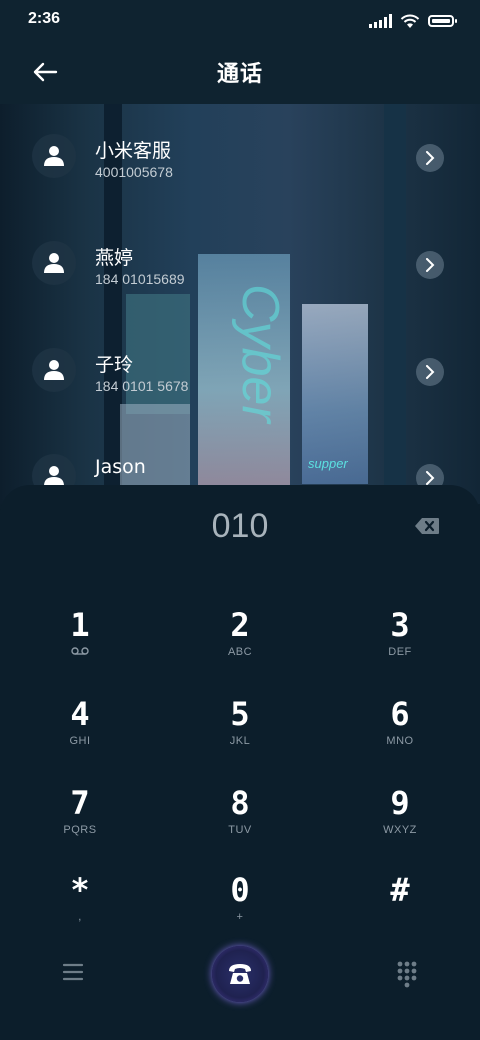  Describe the element at coordinates (400, 890) in the screenshot. I see `key-digit: #` at that location.